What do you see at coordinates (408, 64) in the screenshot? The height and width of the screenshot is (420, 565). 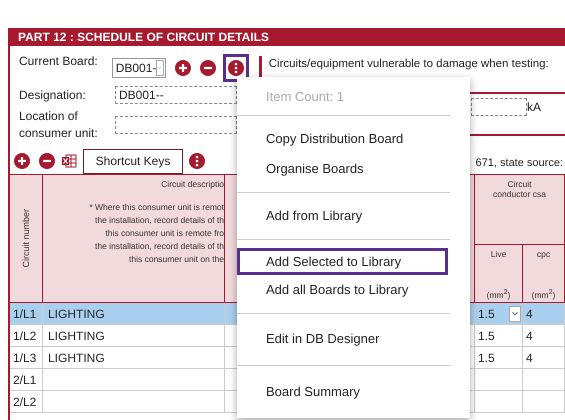 I see `vulnerable-label: Circuits/equipment vulnerable to damage when testing:` at bounding box center [408, 64].